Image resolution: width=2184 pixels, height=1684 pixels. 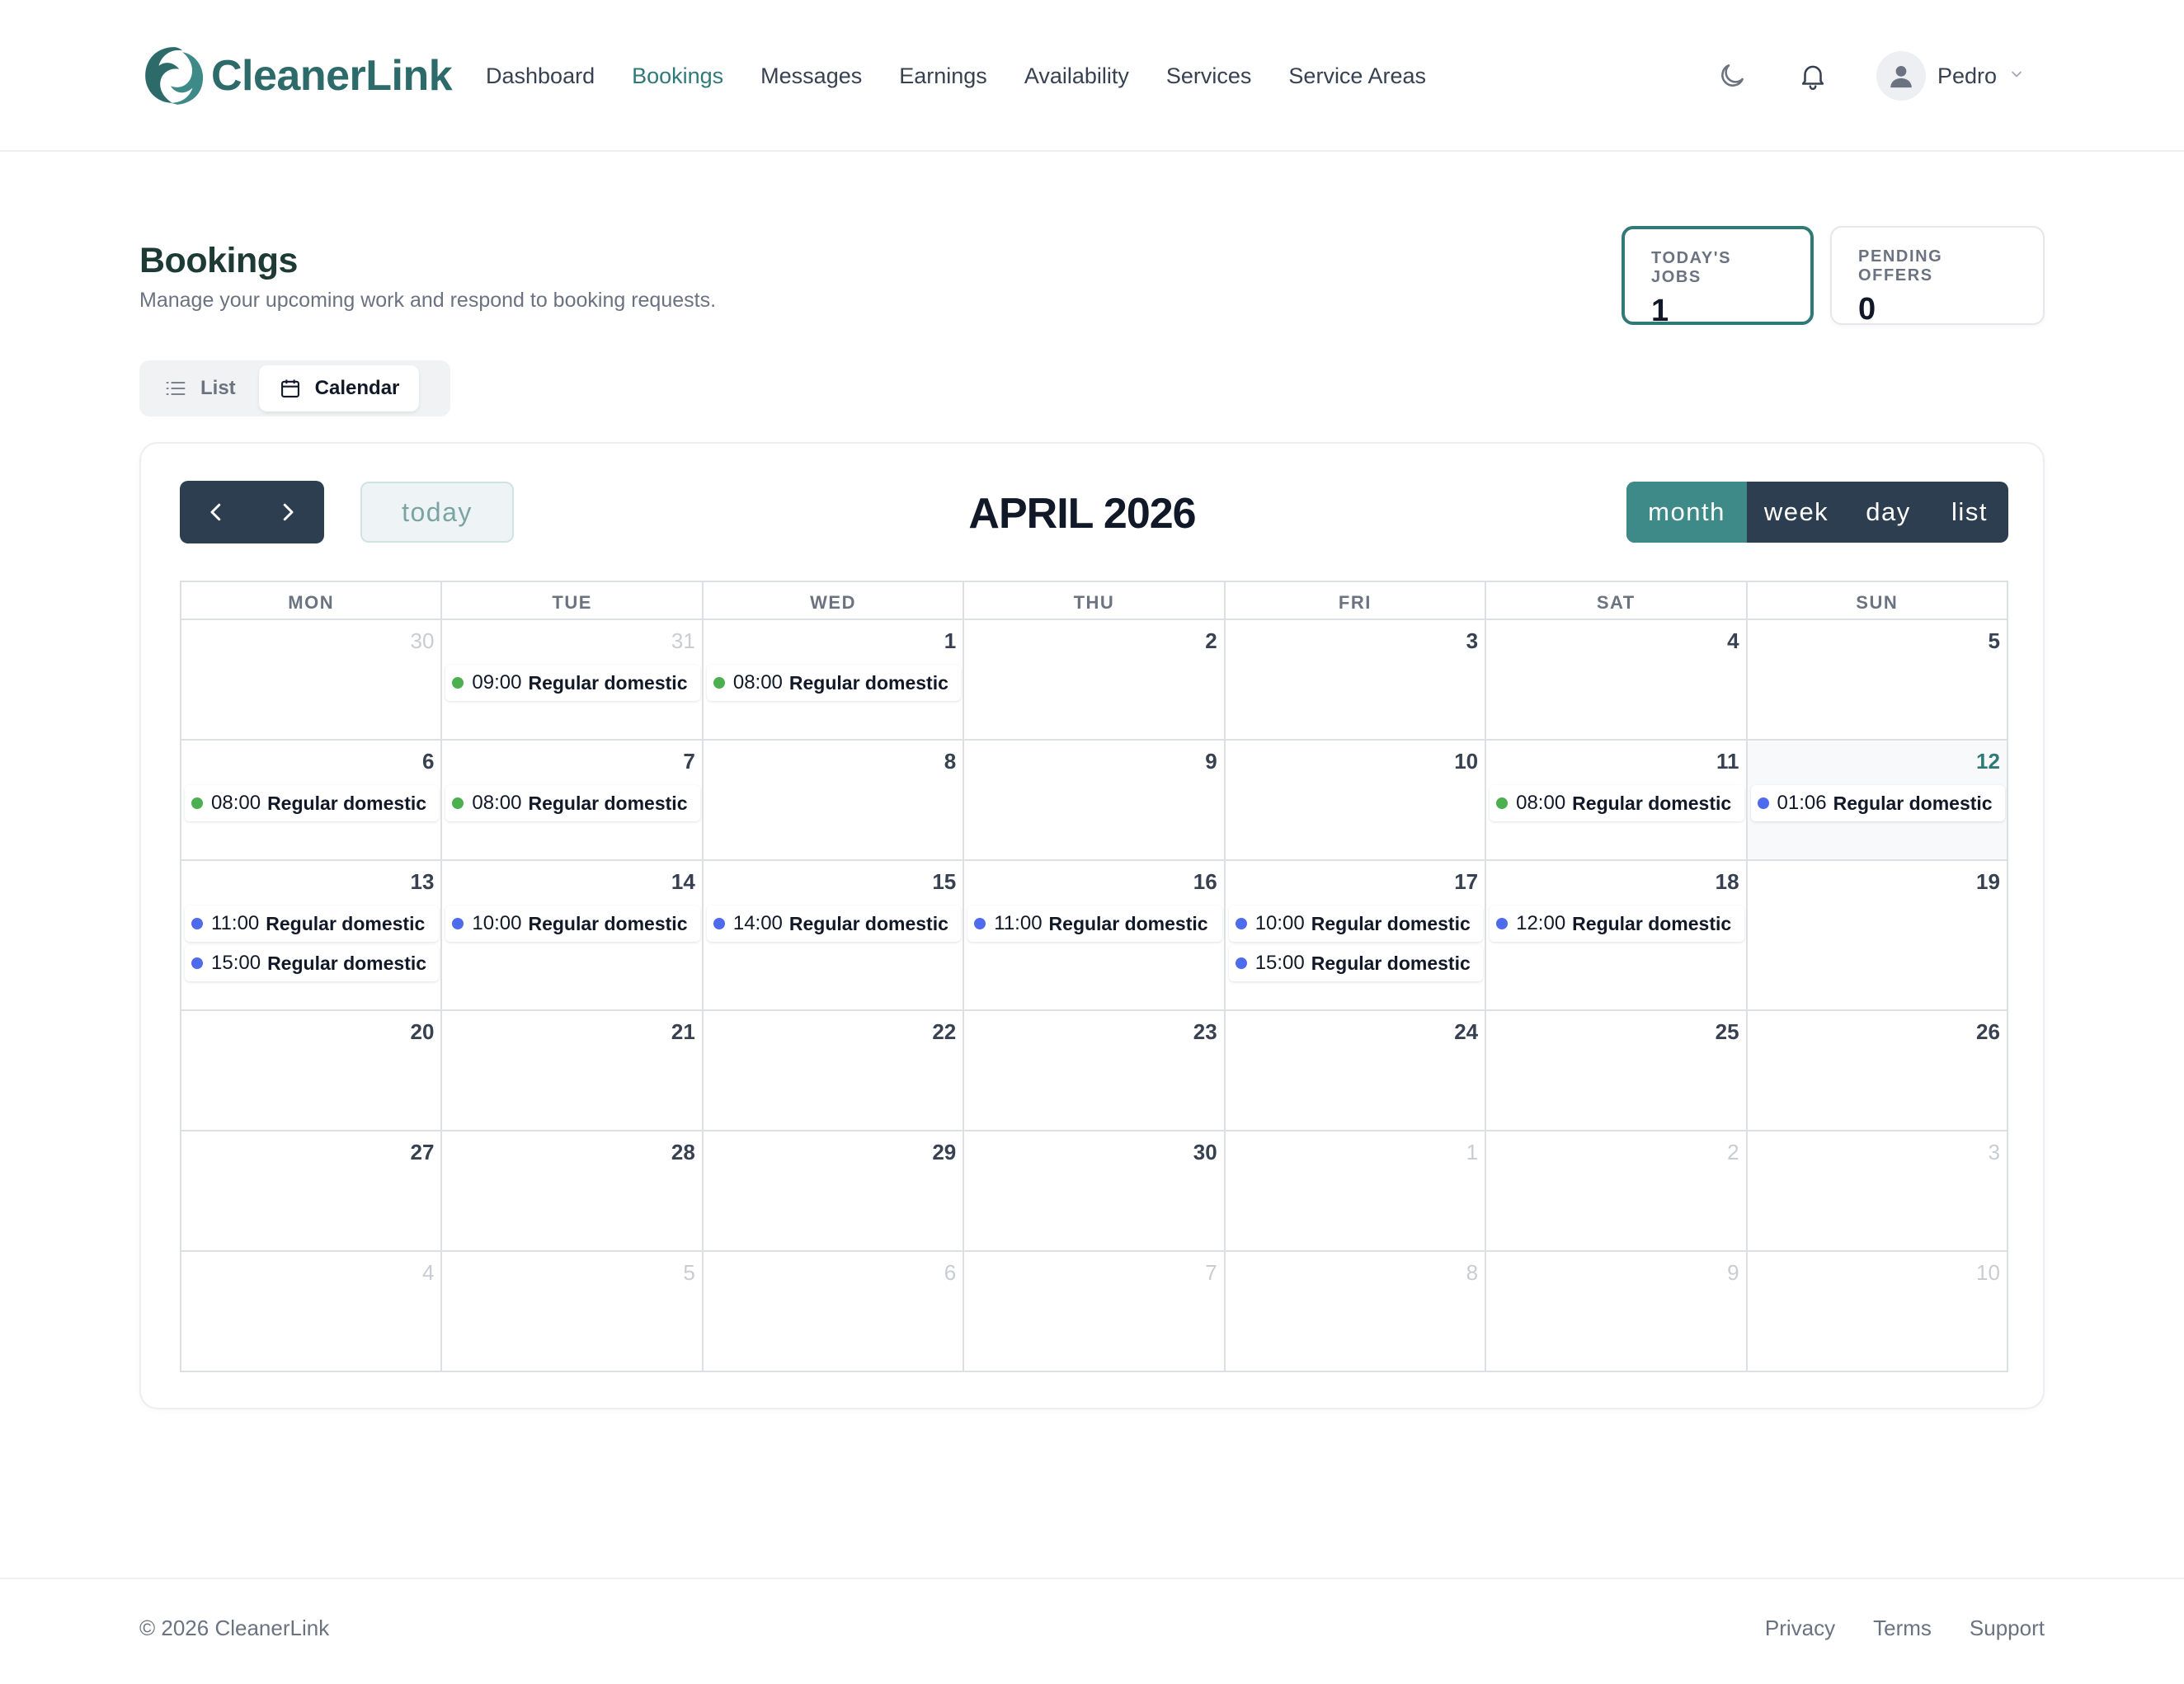 I want to click on nav-bookings: Bookings, so click(x=677, y=76).